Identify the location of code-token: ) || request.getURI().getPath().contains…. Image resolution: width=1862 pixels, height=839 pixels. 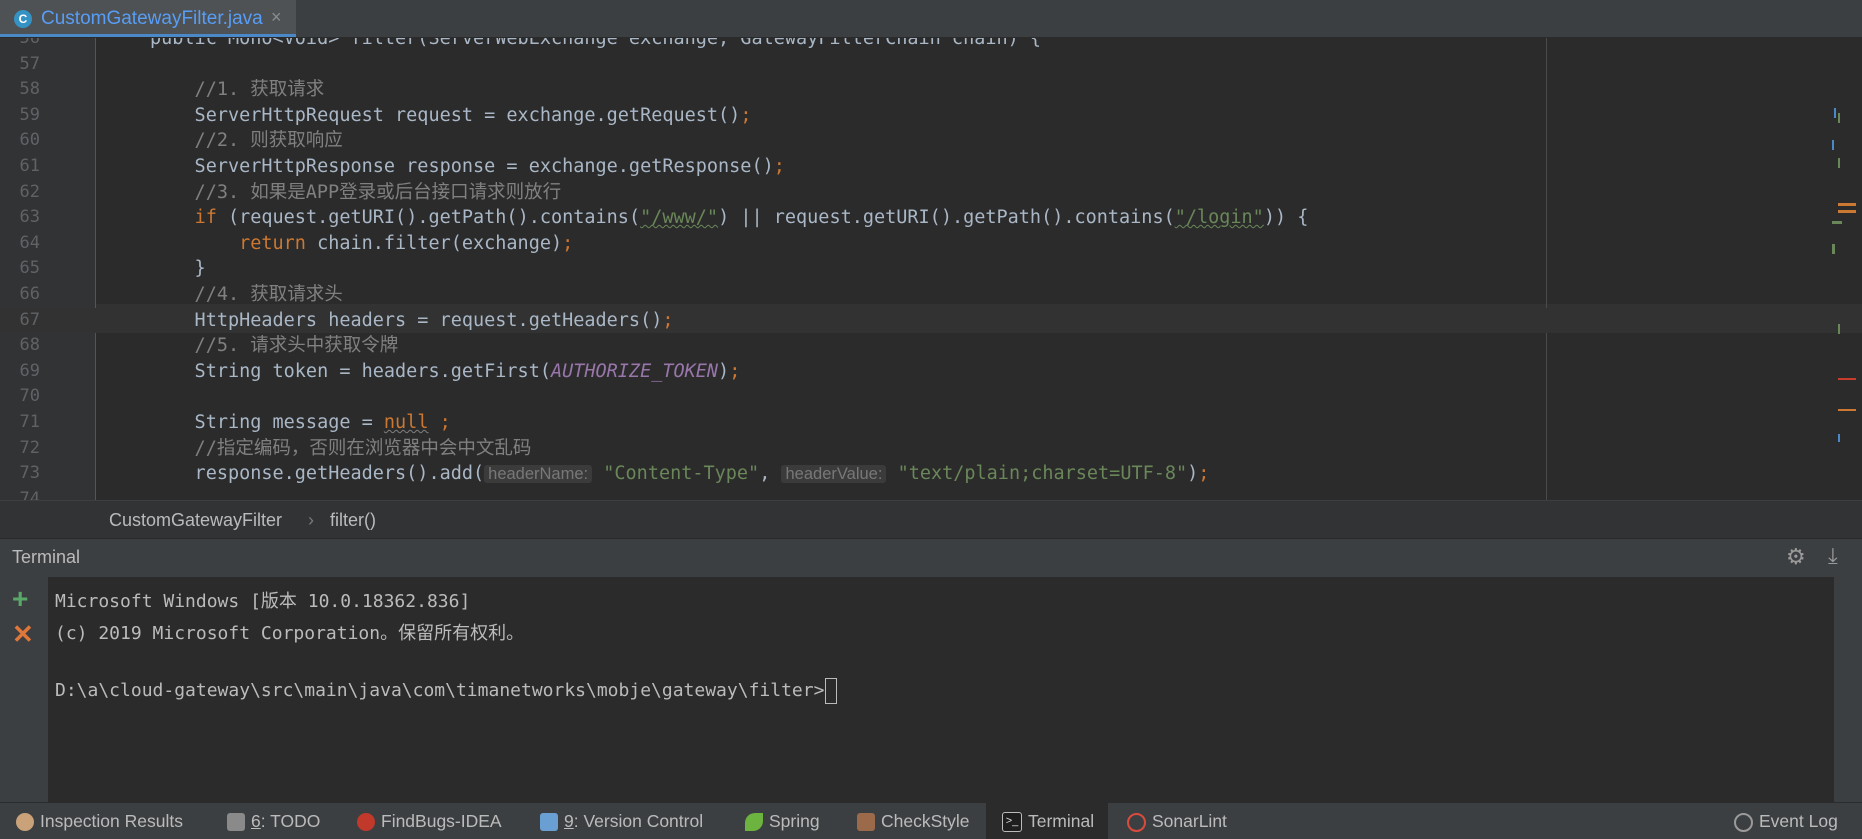
(946, 218).